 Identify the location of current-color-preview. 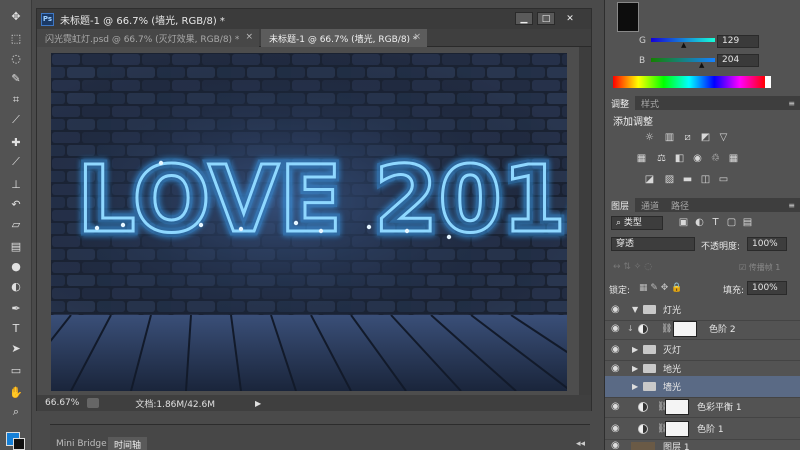
(628, 17).